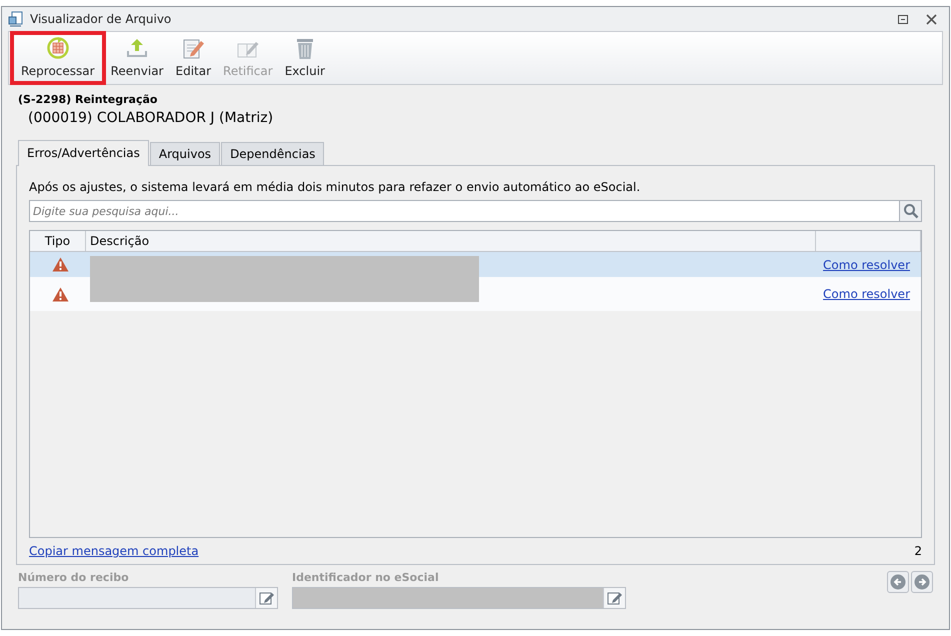 The height and width of the screenshot is (636, 951). I want to click on field-label: Identificador no eSocial, so click(366, 577).